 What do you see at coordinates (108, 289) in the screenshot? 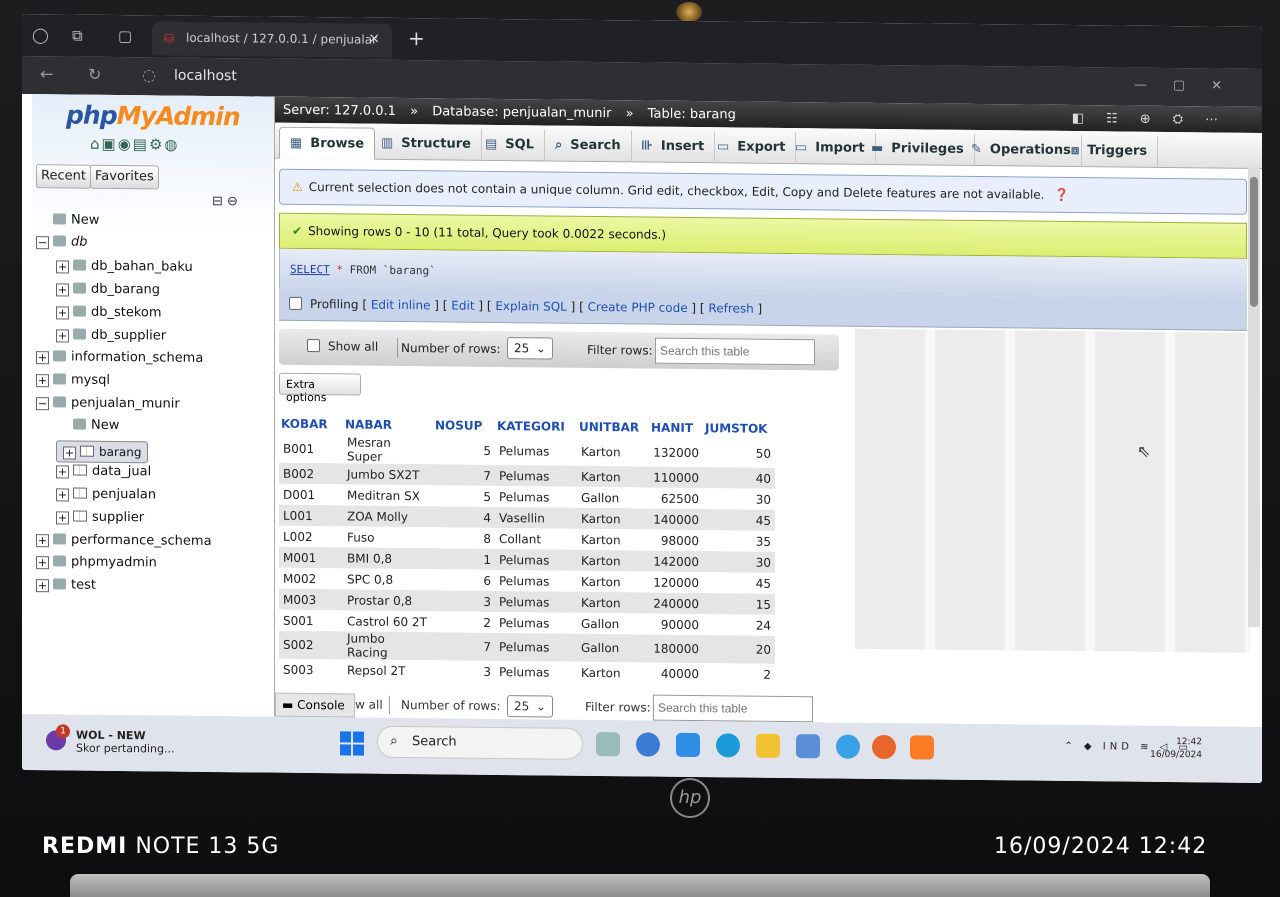
I see `tree-item: + db_barang` at bounding box center [108, 289].